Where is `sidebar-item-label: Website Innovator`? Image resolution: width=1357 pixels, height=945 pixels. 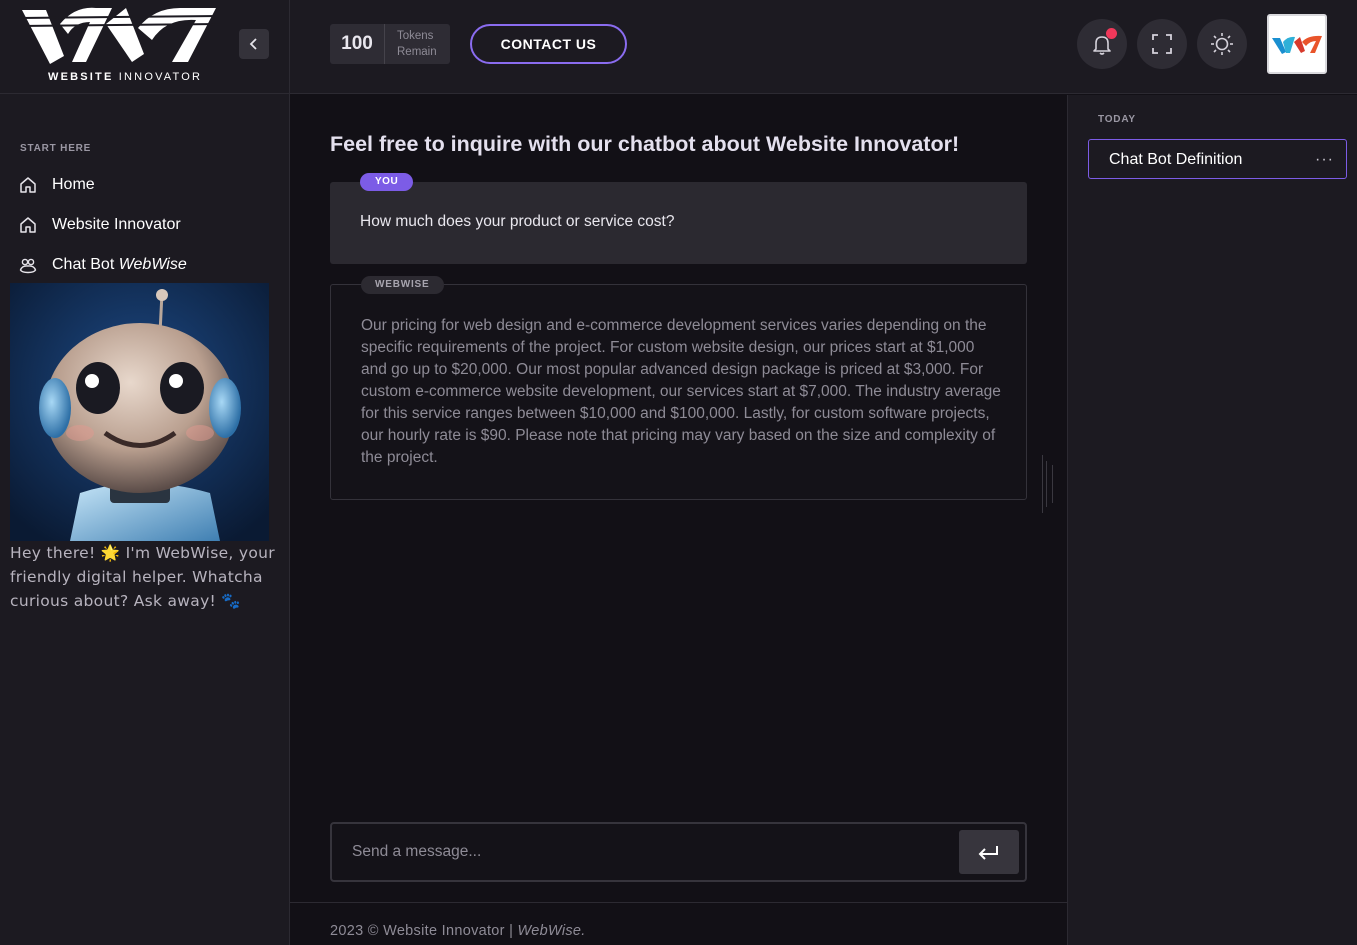
sidebar-item-label: Website Innovator is located at coordinates (116, 224).